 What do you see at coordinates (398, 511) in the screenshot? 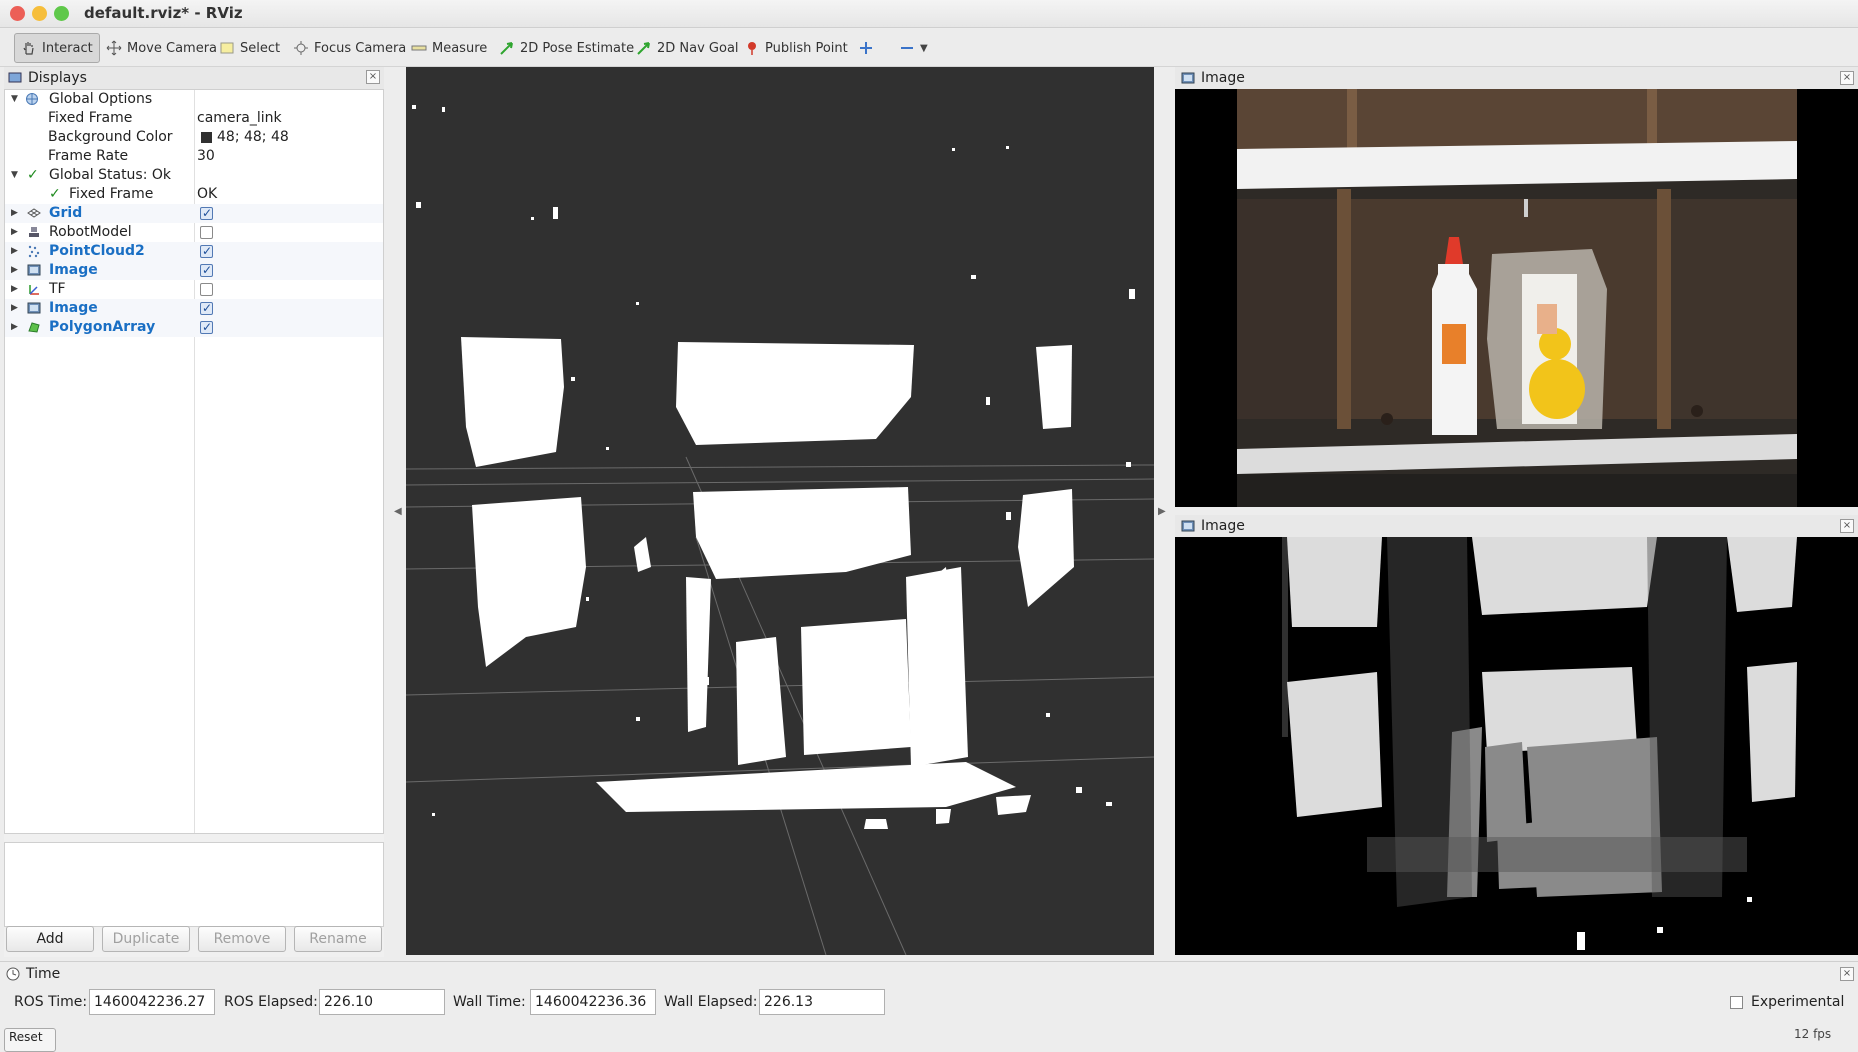
I see `collapse-left-arrow-icon: ◀` at bounding box center [398, 511].